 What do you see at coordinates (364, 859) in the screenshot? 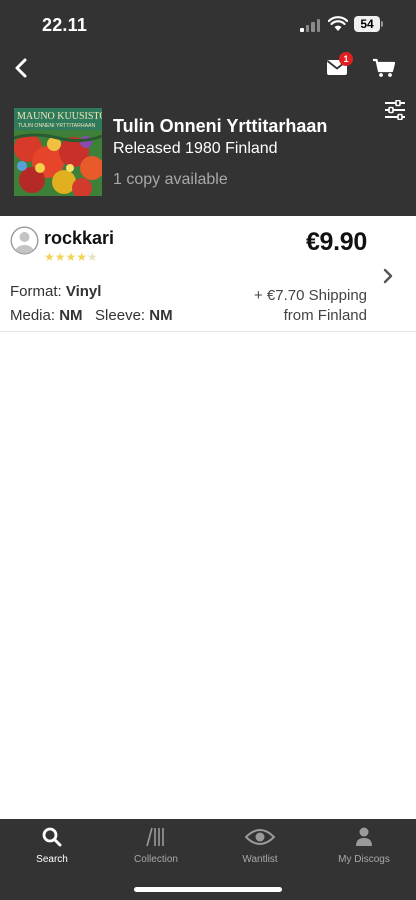
I see `tab-label-my-discogs: My Discogs` at bounding box center [364, 859].